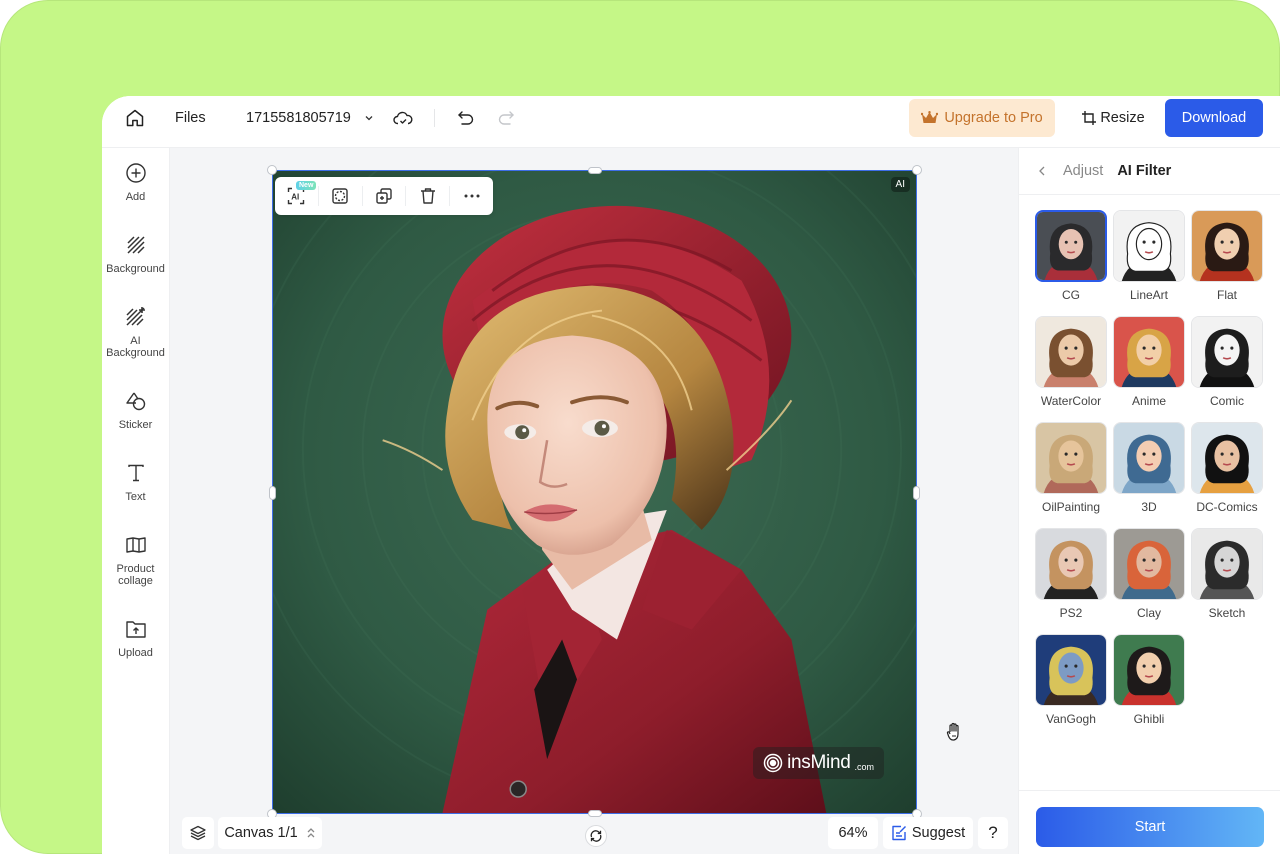  What do you see at coordinates (135, 347) in the screenshot?
I see `sidebar-item-label: AI Background` at bounding box center [135, 347].